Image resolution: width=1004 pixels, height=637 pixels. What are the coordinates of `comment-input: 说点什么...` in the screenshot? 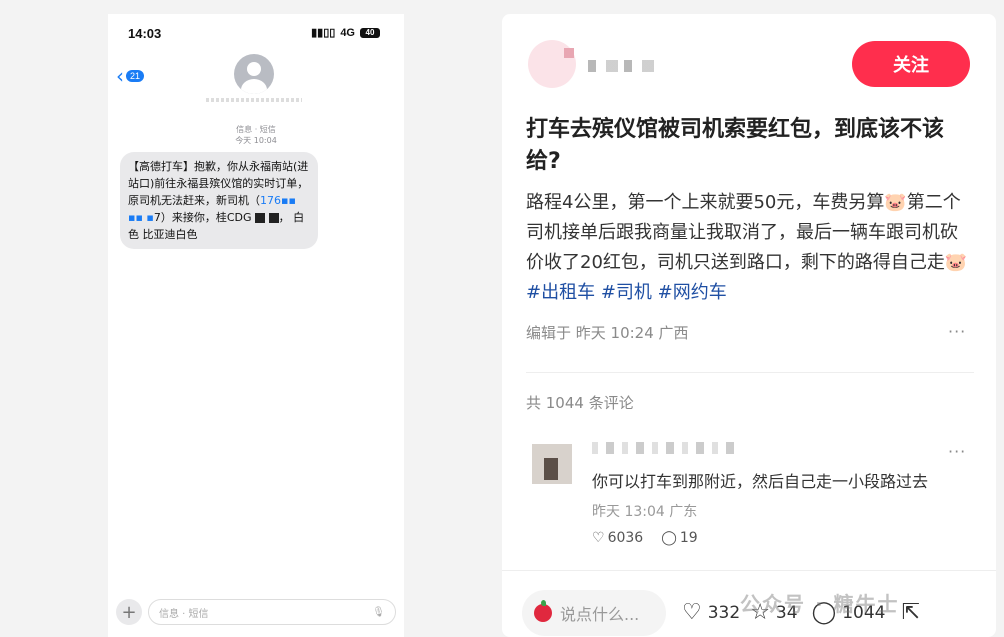 It's located at (594, 613).